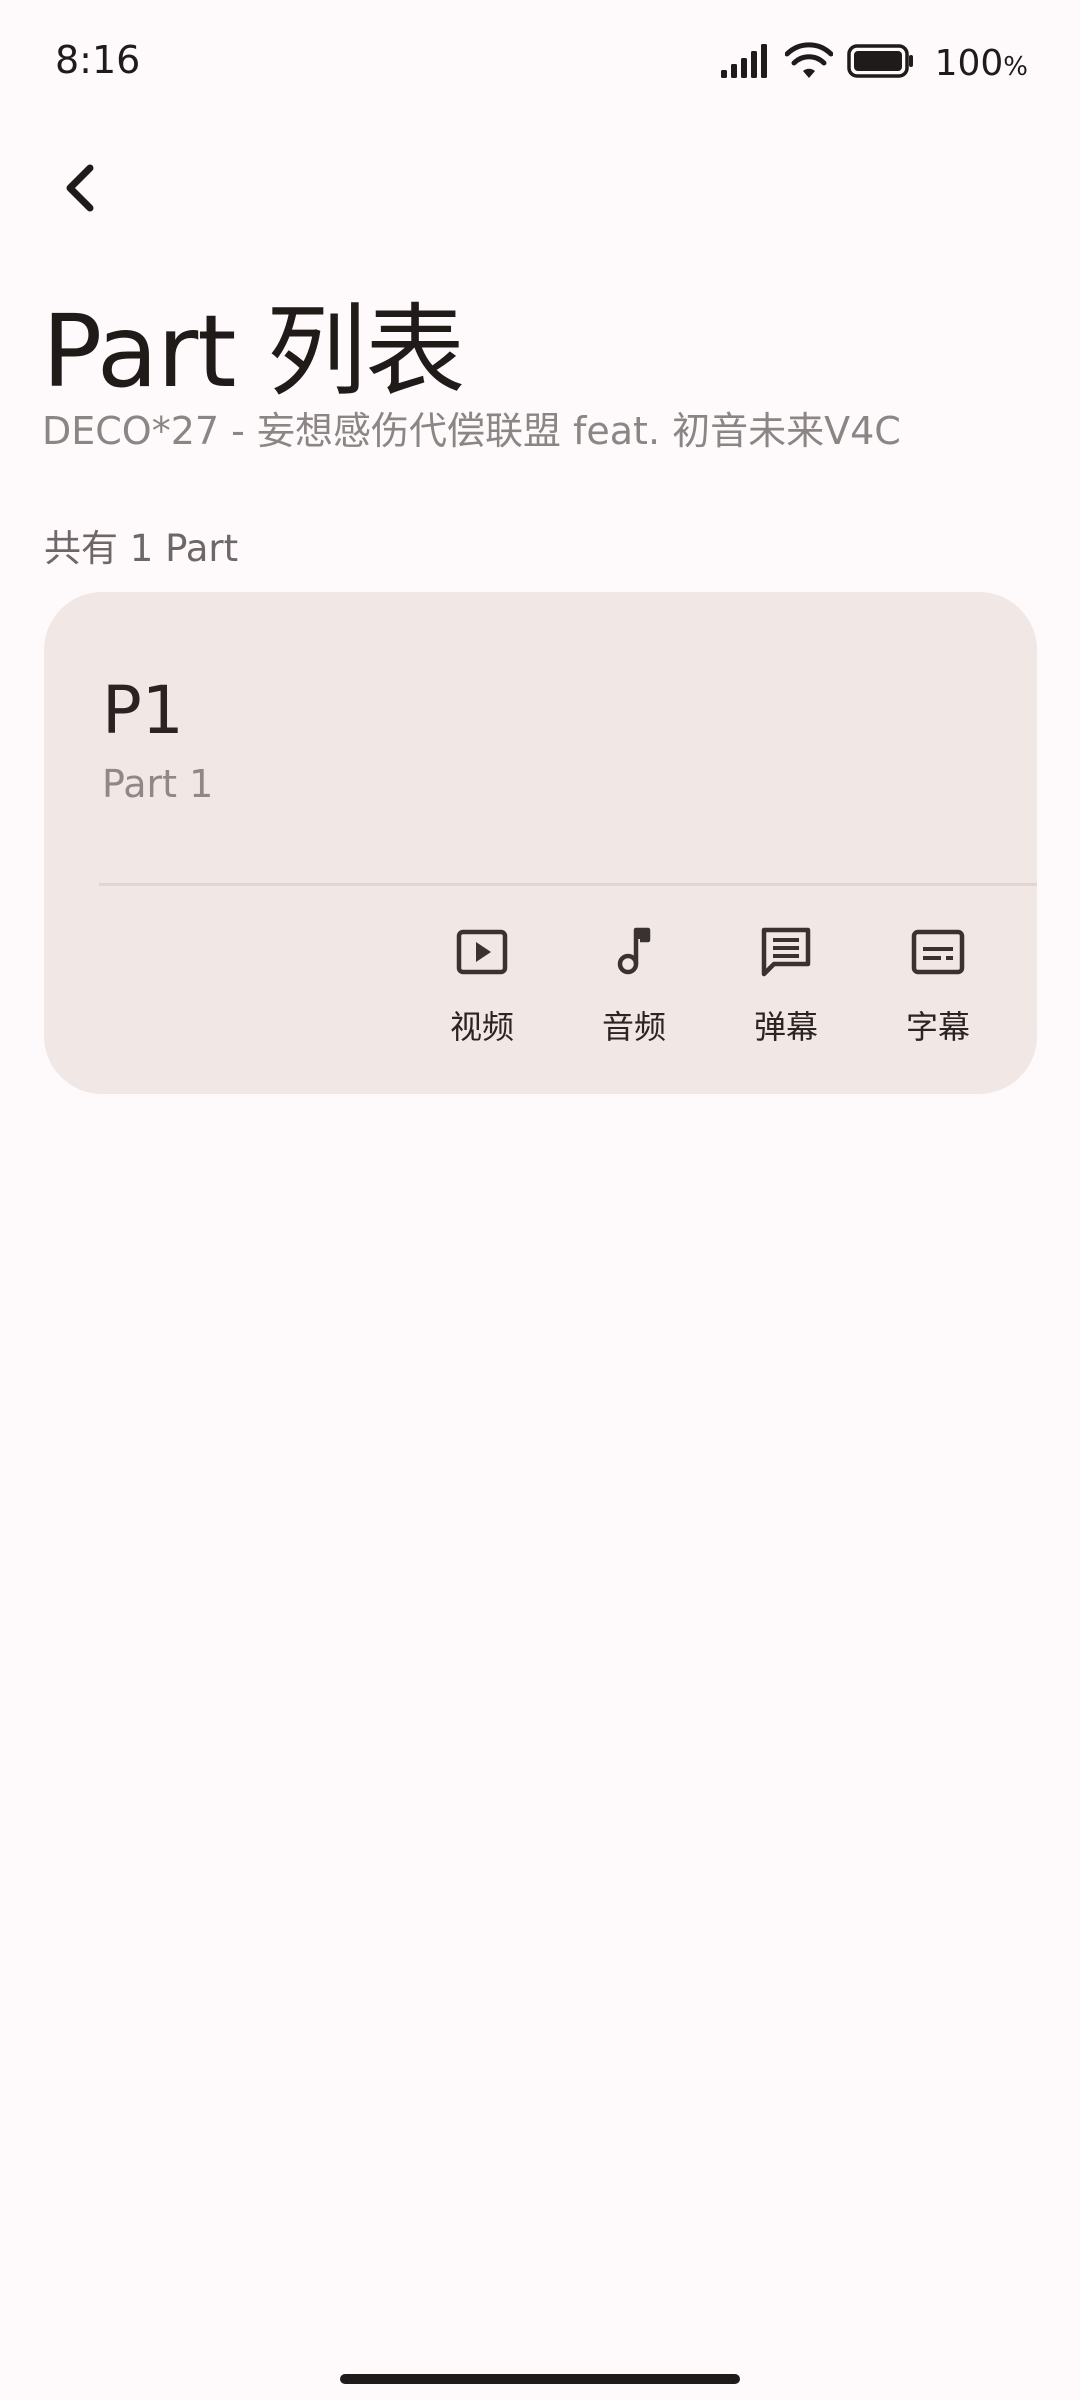 The height and width of the screenshot is (2400, 1080). What do you see at coordinates (745, 63) in the screenshot?
I see `signal-icon` at bounding box center [745, 63].